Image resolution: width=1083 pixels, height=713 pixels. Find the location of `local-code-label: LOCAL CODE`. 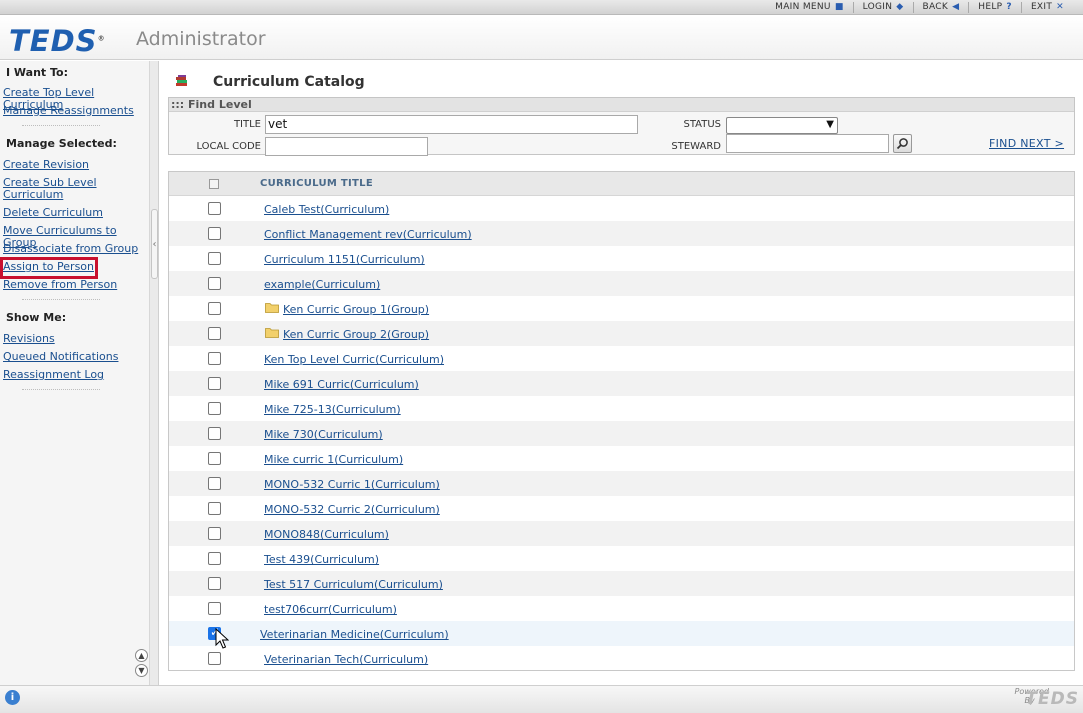

local-code-label: LOCAL CODE is located at coordinates (228, 146).